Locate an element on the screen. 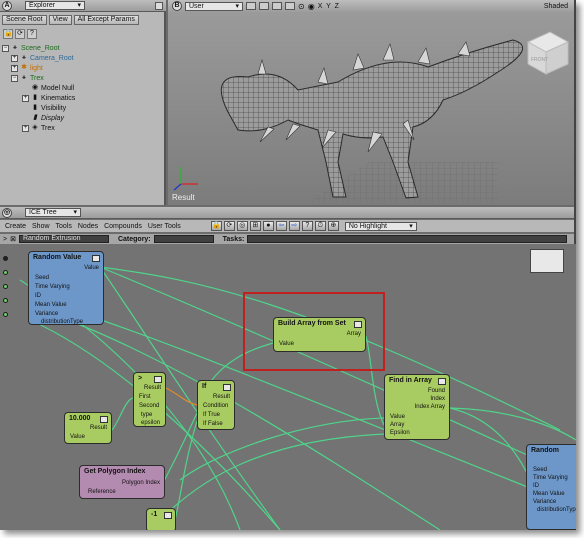 This screenshot has width=584, height=538. tree-item-light: + ✱ light is located at coordinates (27, 68).